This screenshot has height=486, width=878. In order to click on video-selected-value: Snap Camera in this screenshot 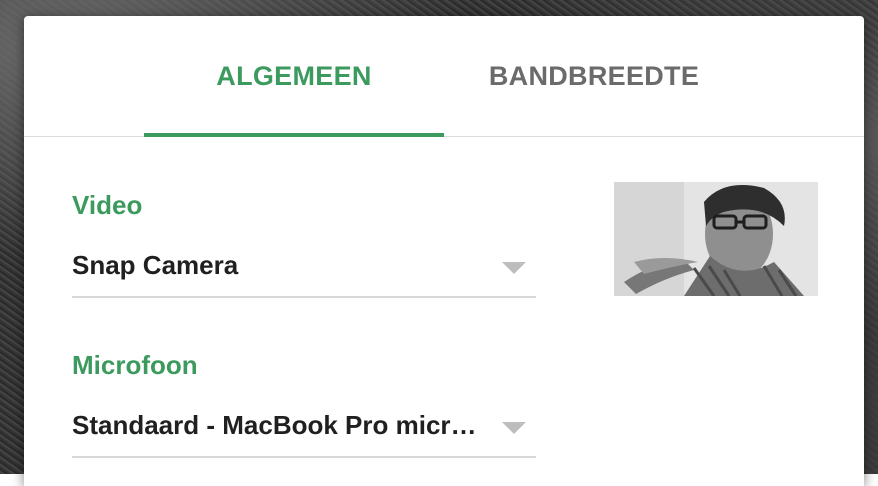, I will do `click(155, 265)`.